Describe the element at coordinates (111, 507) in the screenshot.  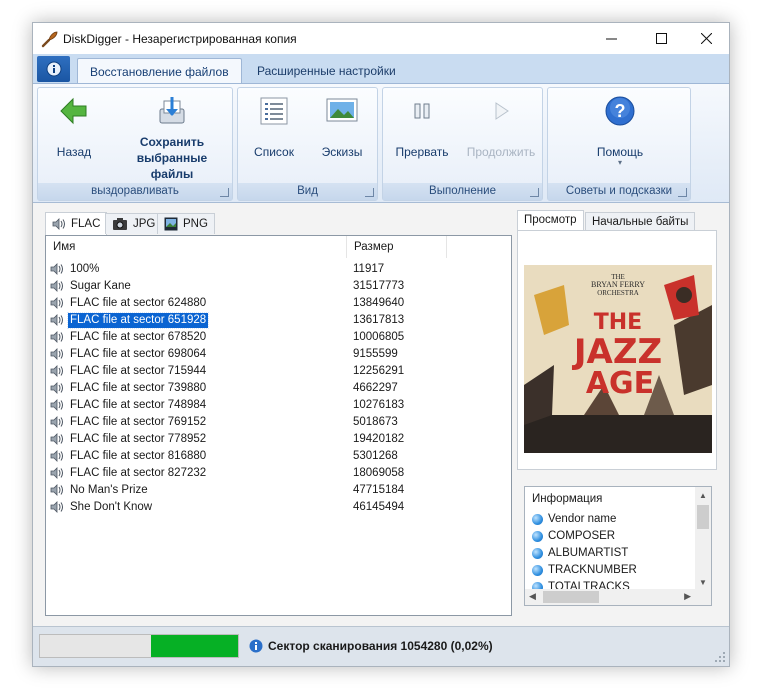
I see `file-name: She Don't Know` at that location.